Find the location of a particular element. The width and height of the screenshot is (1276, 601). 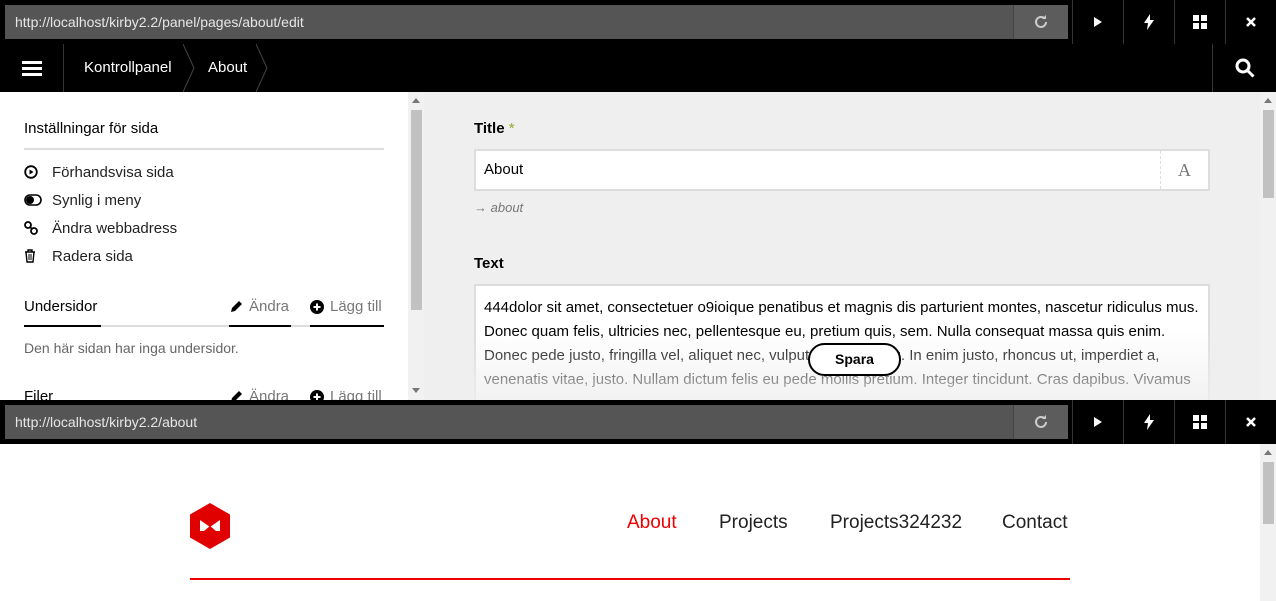

action-label: Förhandsvisa sida is located at coordinates (113, 172).